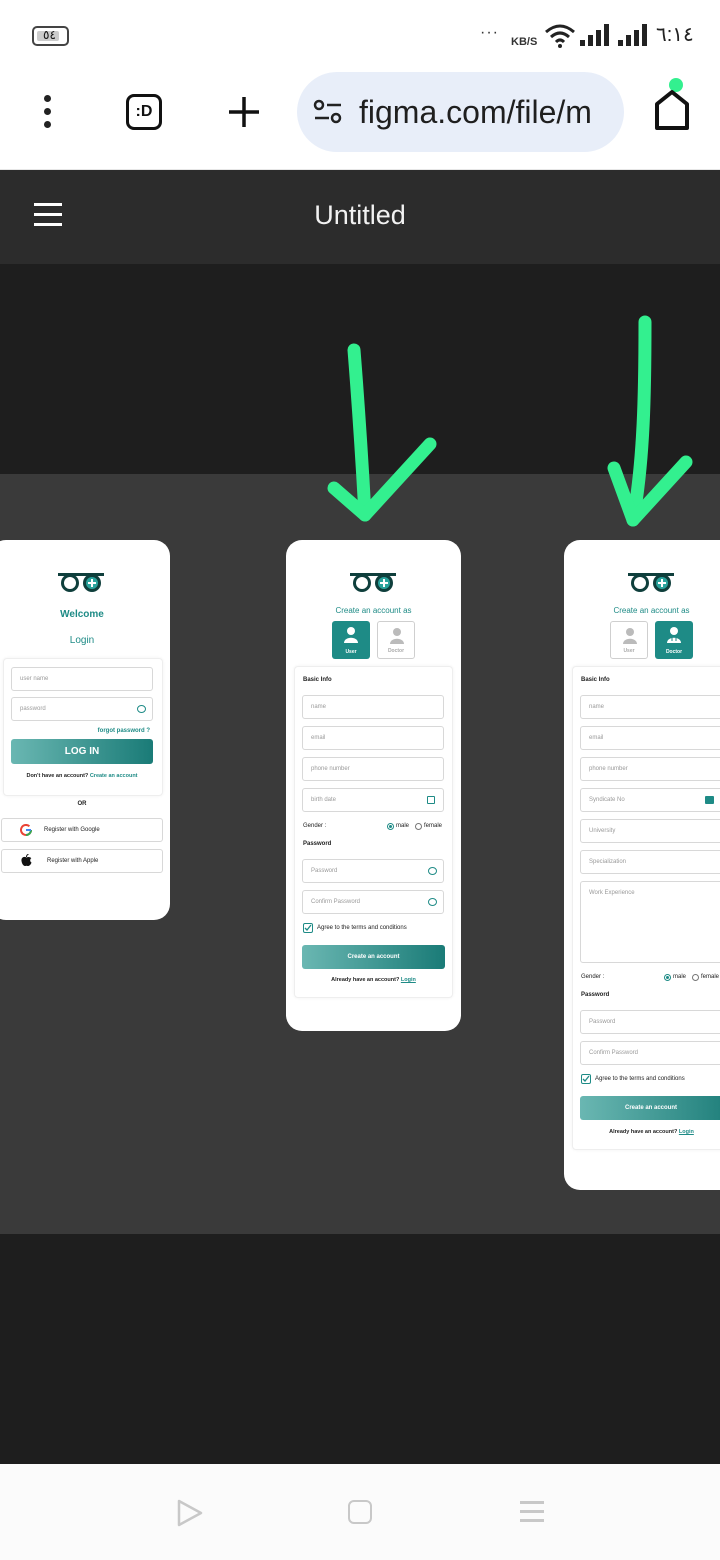  I want to click on battery-level: ٥٤, so click(49, 35).